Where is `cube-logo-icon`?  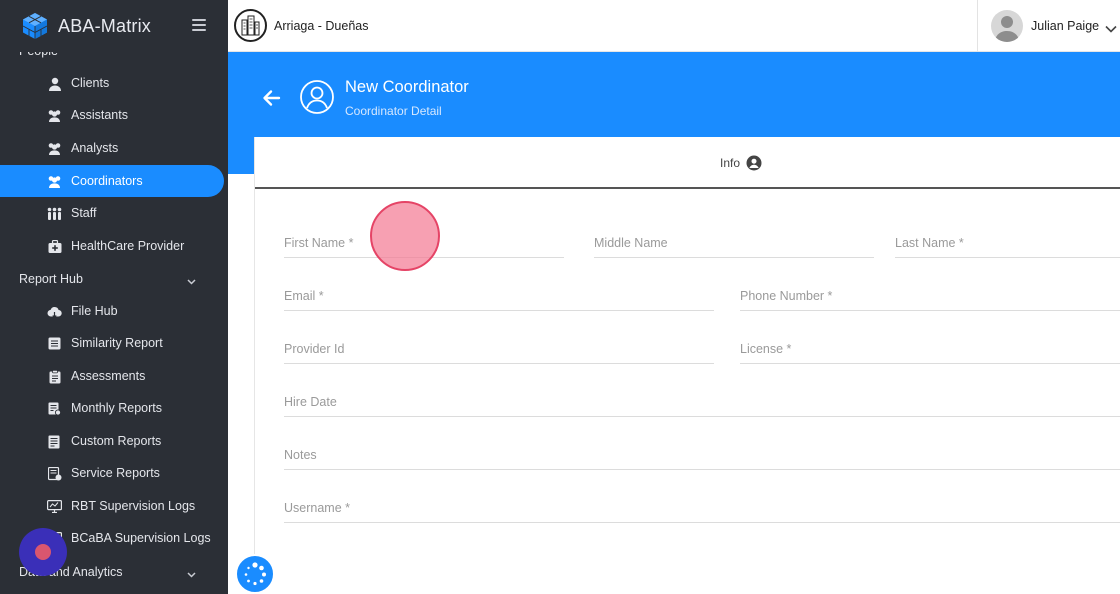
cube-logo-icon is located at coordinates (35, 26).